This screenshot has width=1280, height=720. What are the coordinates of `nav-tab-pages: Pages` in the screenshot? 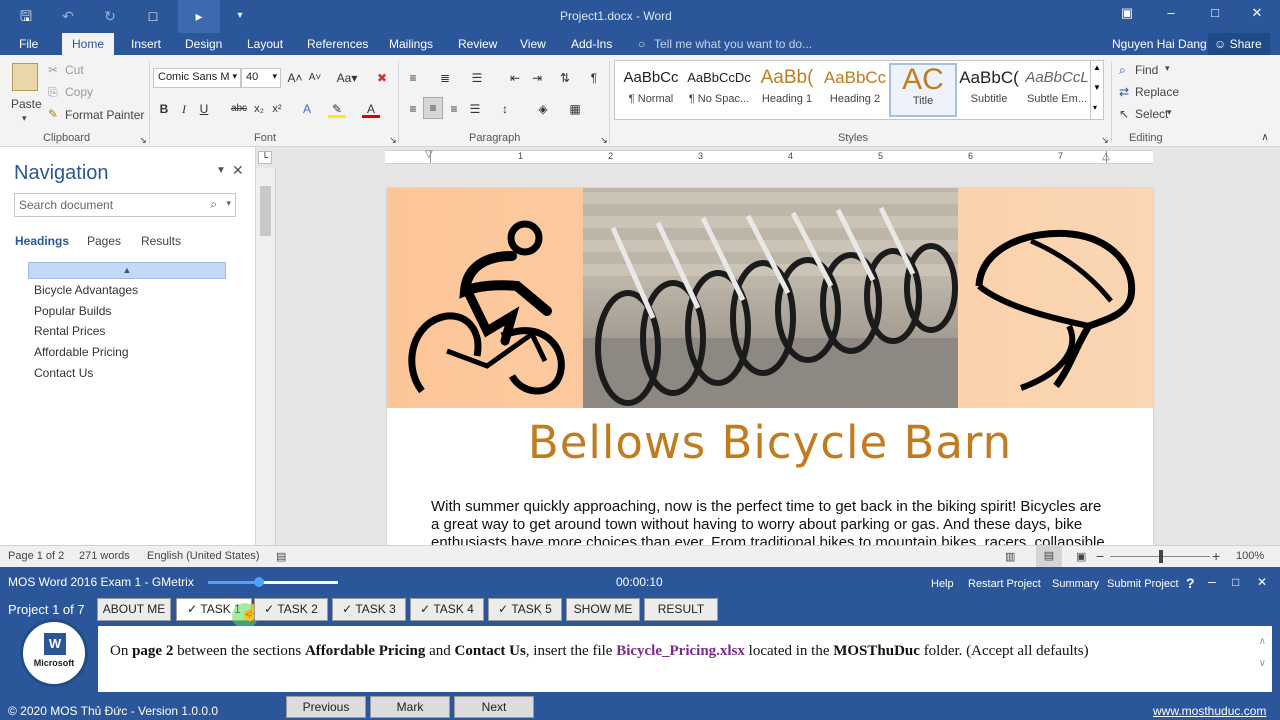 It's located at (104, 241).